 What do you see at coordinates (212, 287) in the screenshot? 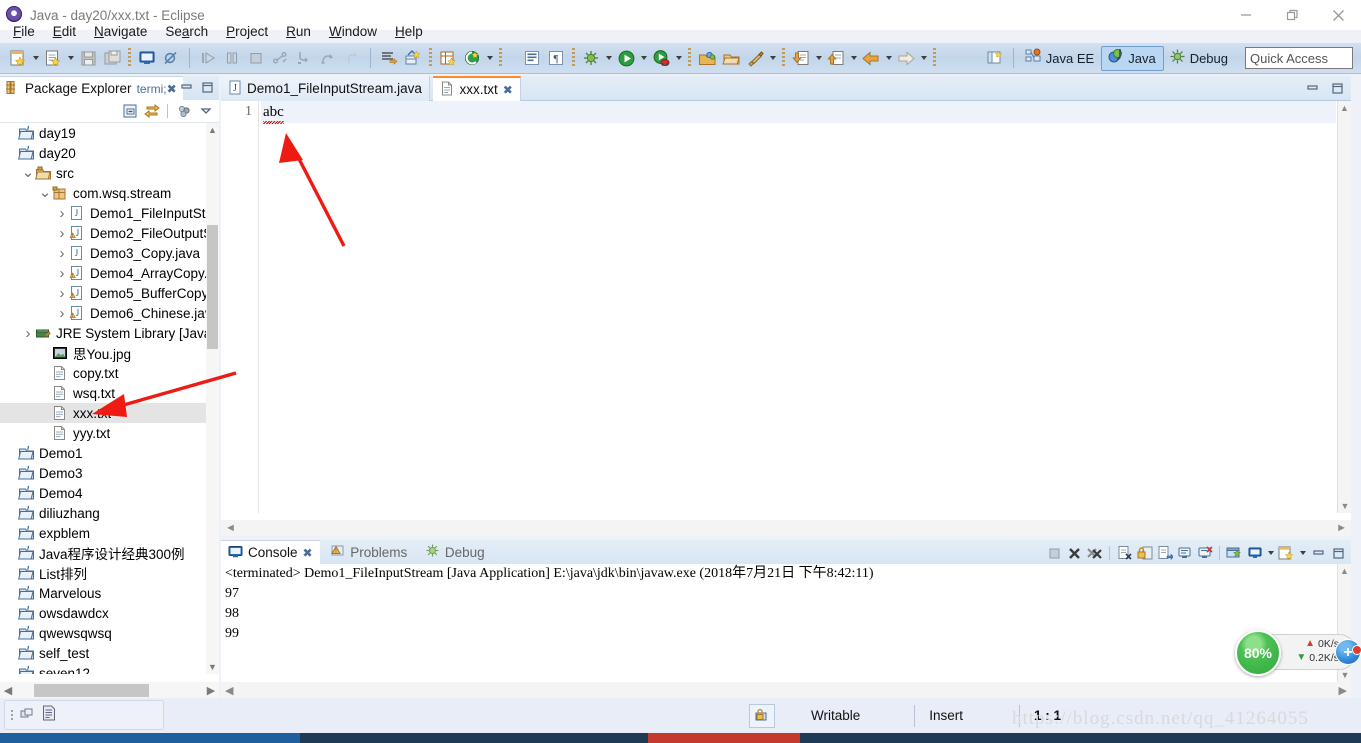
I see `tree-scroll-thumb` at bounding box center [212, 287].